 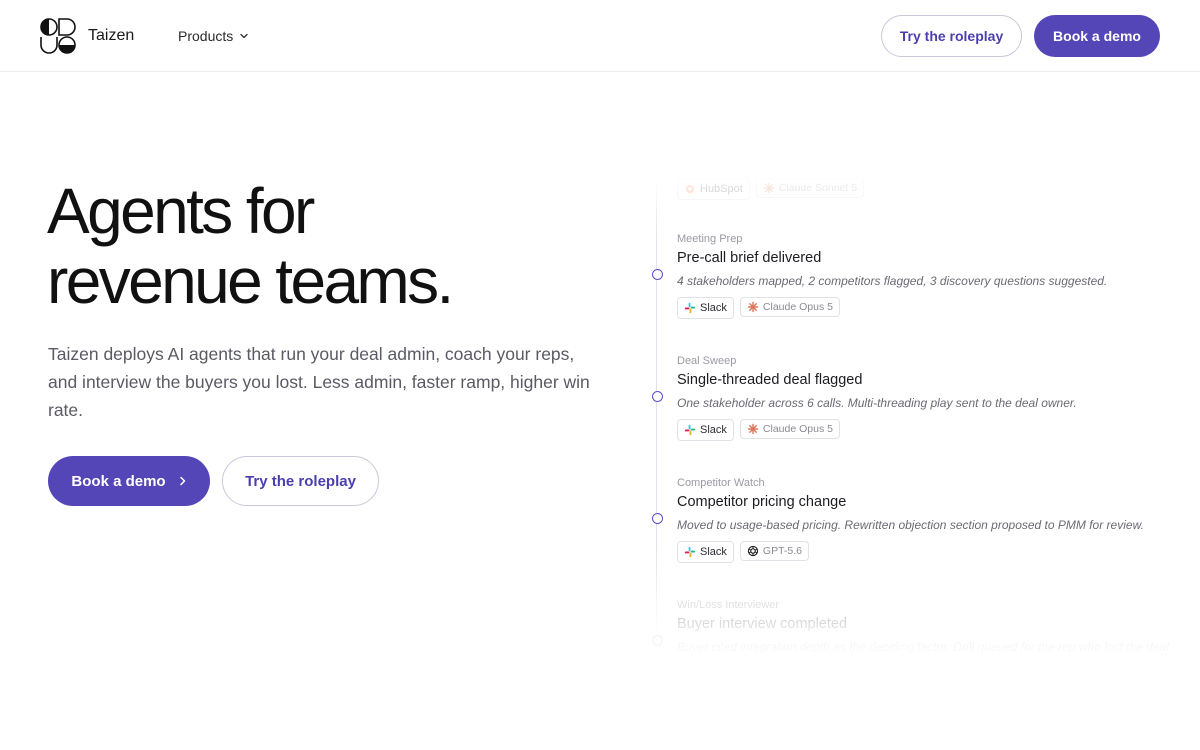 What do you see at coordinates (770, 380) in the screenshot?
I see `event-title: Single-threaded deal flagged` at bounding box center [770, 380].